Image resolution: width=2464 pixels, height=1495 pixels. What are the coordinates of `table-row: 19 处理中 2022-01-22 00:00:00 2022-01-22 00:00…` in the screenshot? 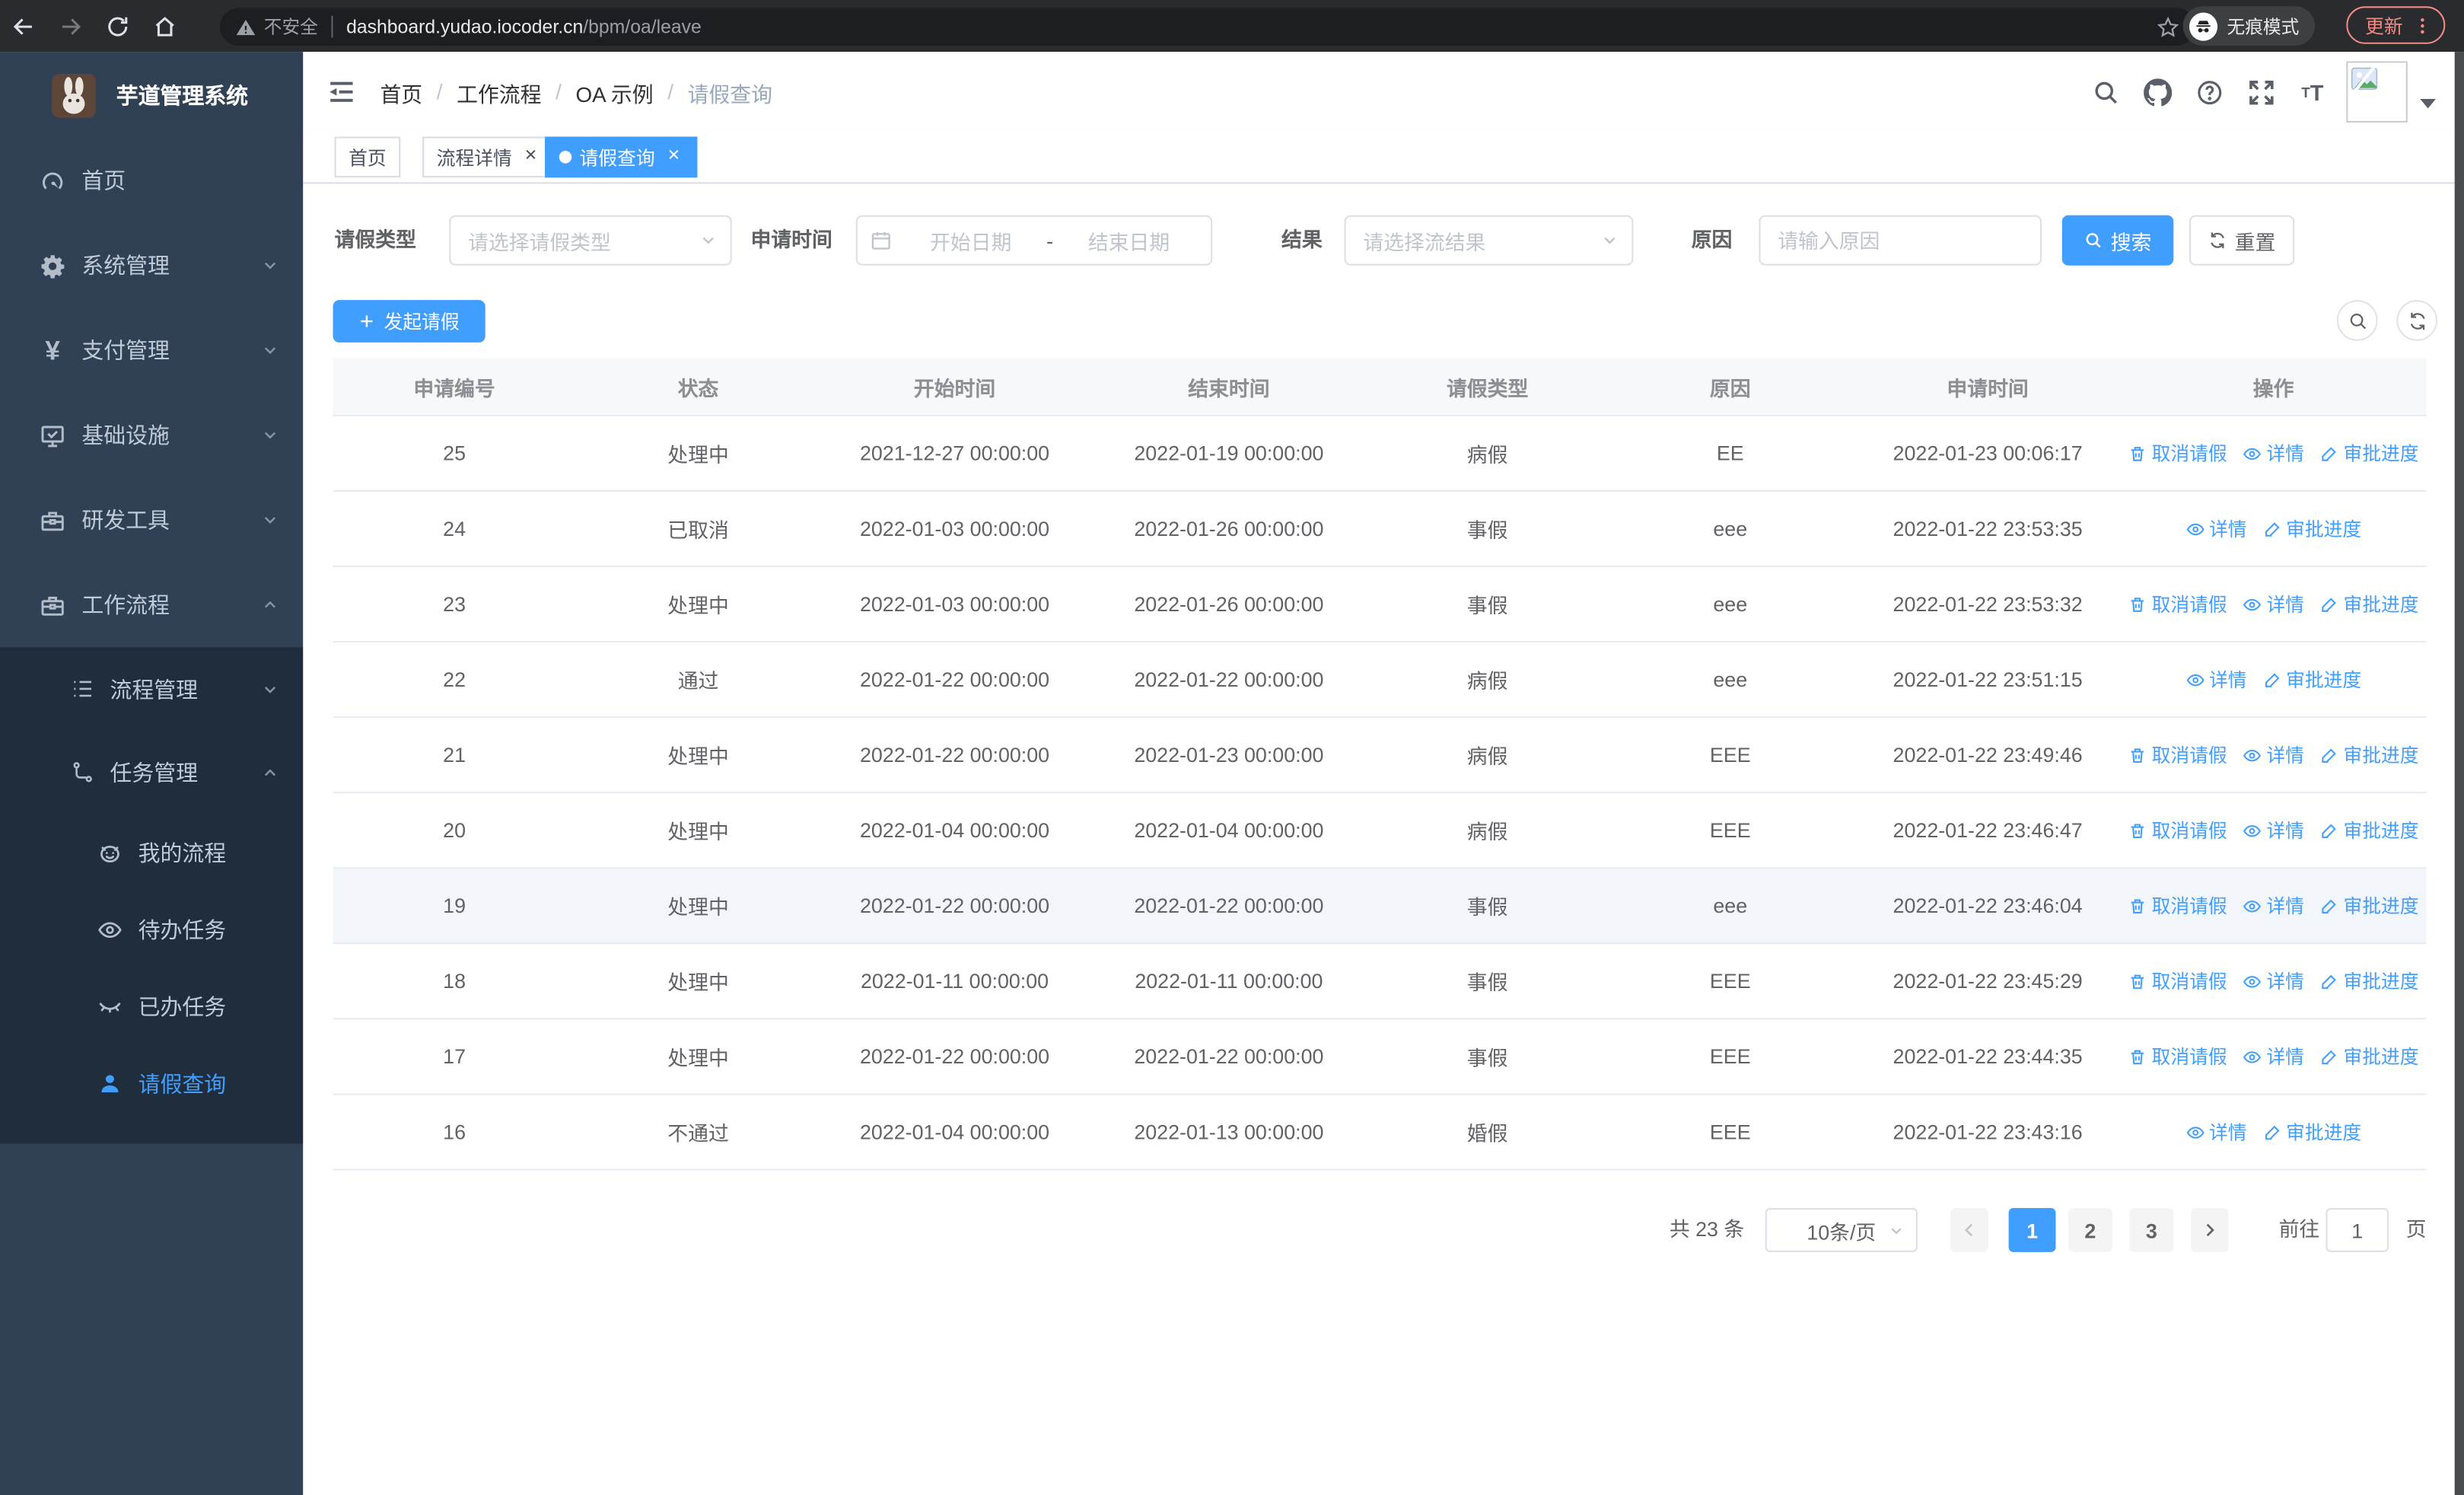 It's located at (1380, 907).